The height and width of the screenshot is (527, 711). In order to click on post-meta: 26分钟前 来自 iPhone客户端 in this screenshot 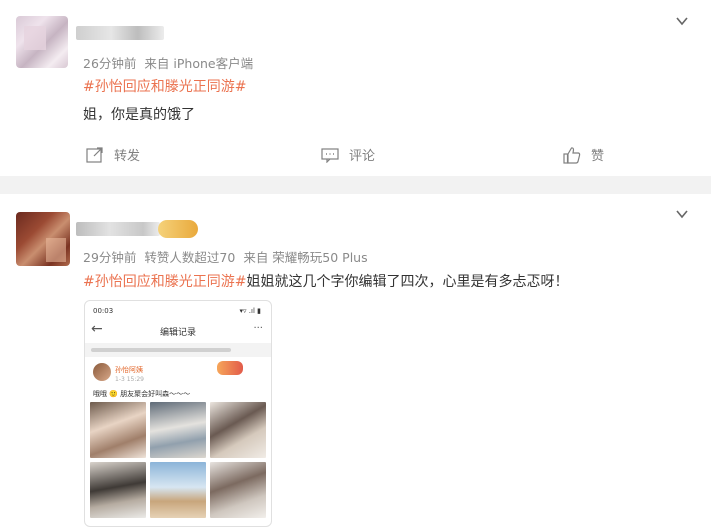, I will do `click(168, 62)`.